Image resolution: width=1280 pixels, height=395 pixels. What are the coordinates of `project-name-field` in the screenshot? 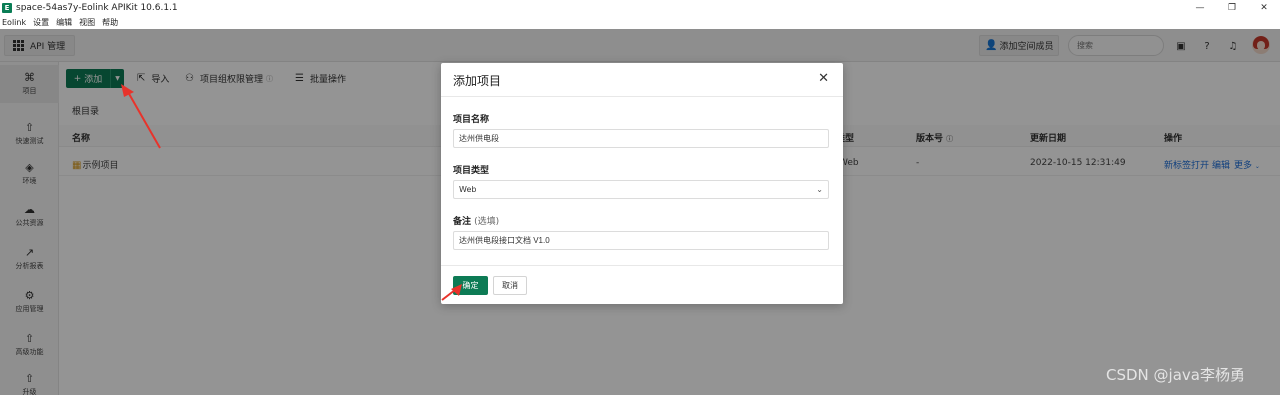 It's located at (641, 138).